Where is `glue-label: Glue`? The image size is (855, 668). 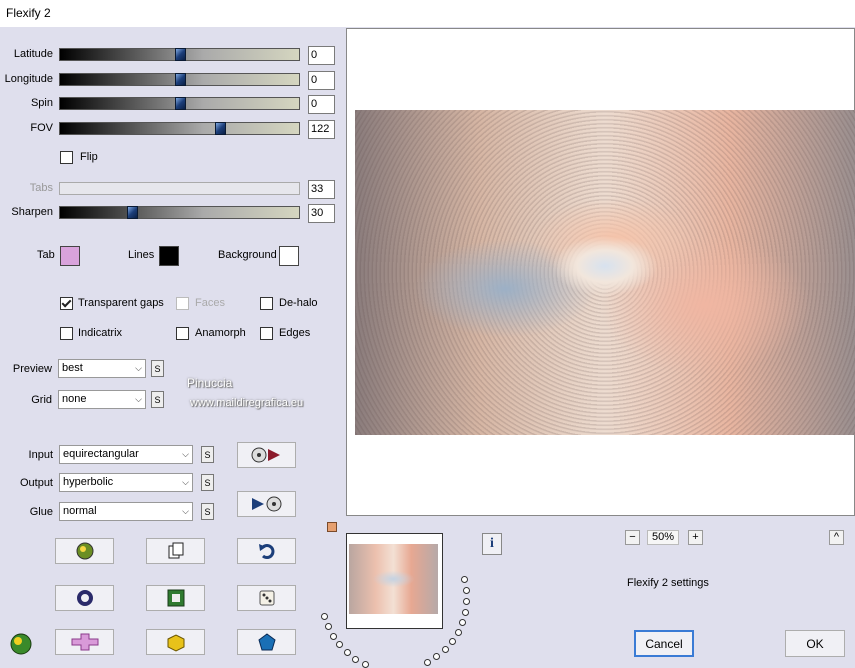 glue-label: Glue is located at coordinates (41, 512).